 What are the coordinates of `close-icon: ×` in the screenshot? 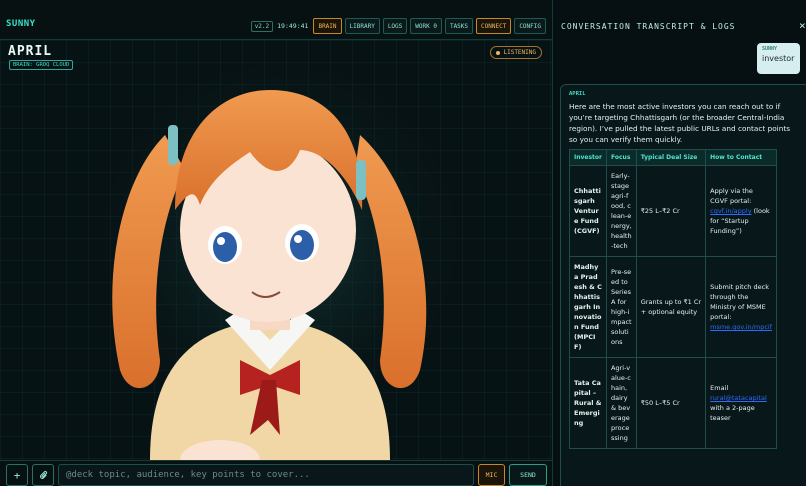 It's located at (802, 25).